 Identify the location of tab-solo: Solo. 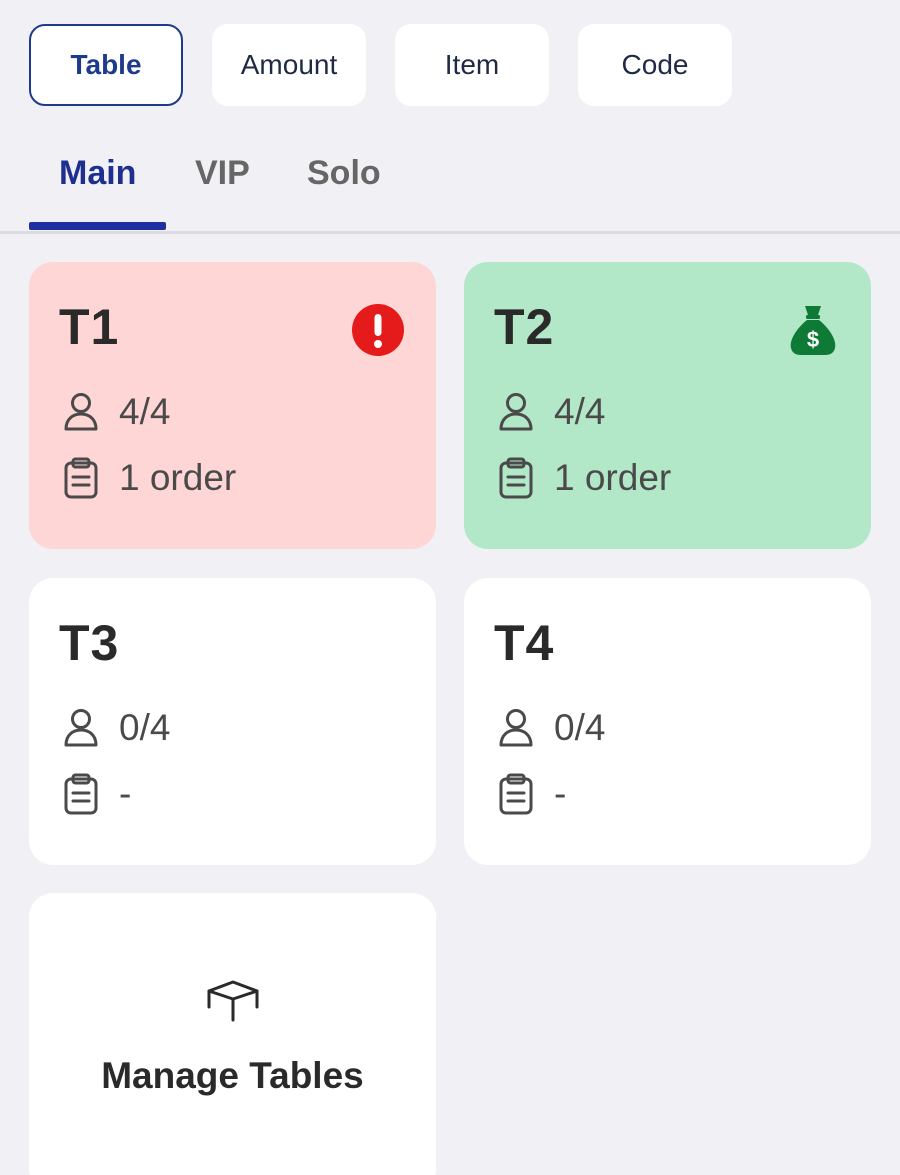
(344, 173).